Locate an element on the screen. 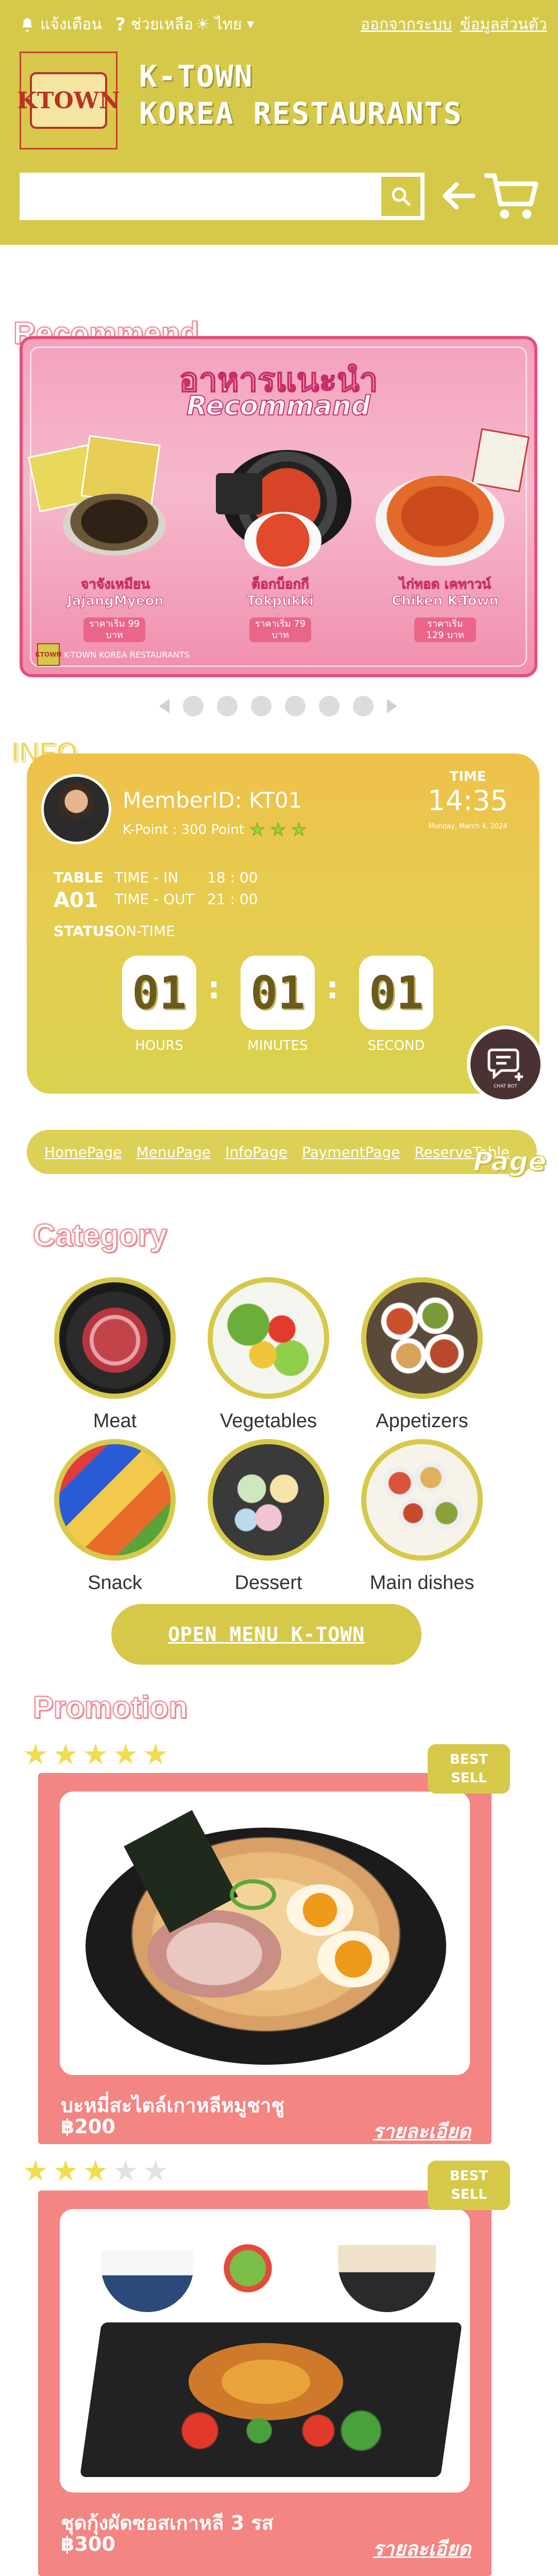 The width and height of the screenshot is (558, 2576). promo-1-price: ฿200 is located at coordinates (88, 2126).